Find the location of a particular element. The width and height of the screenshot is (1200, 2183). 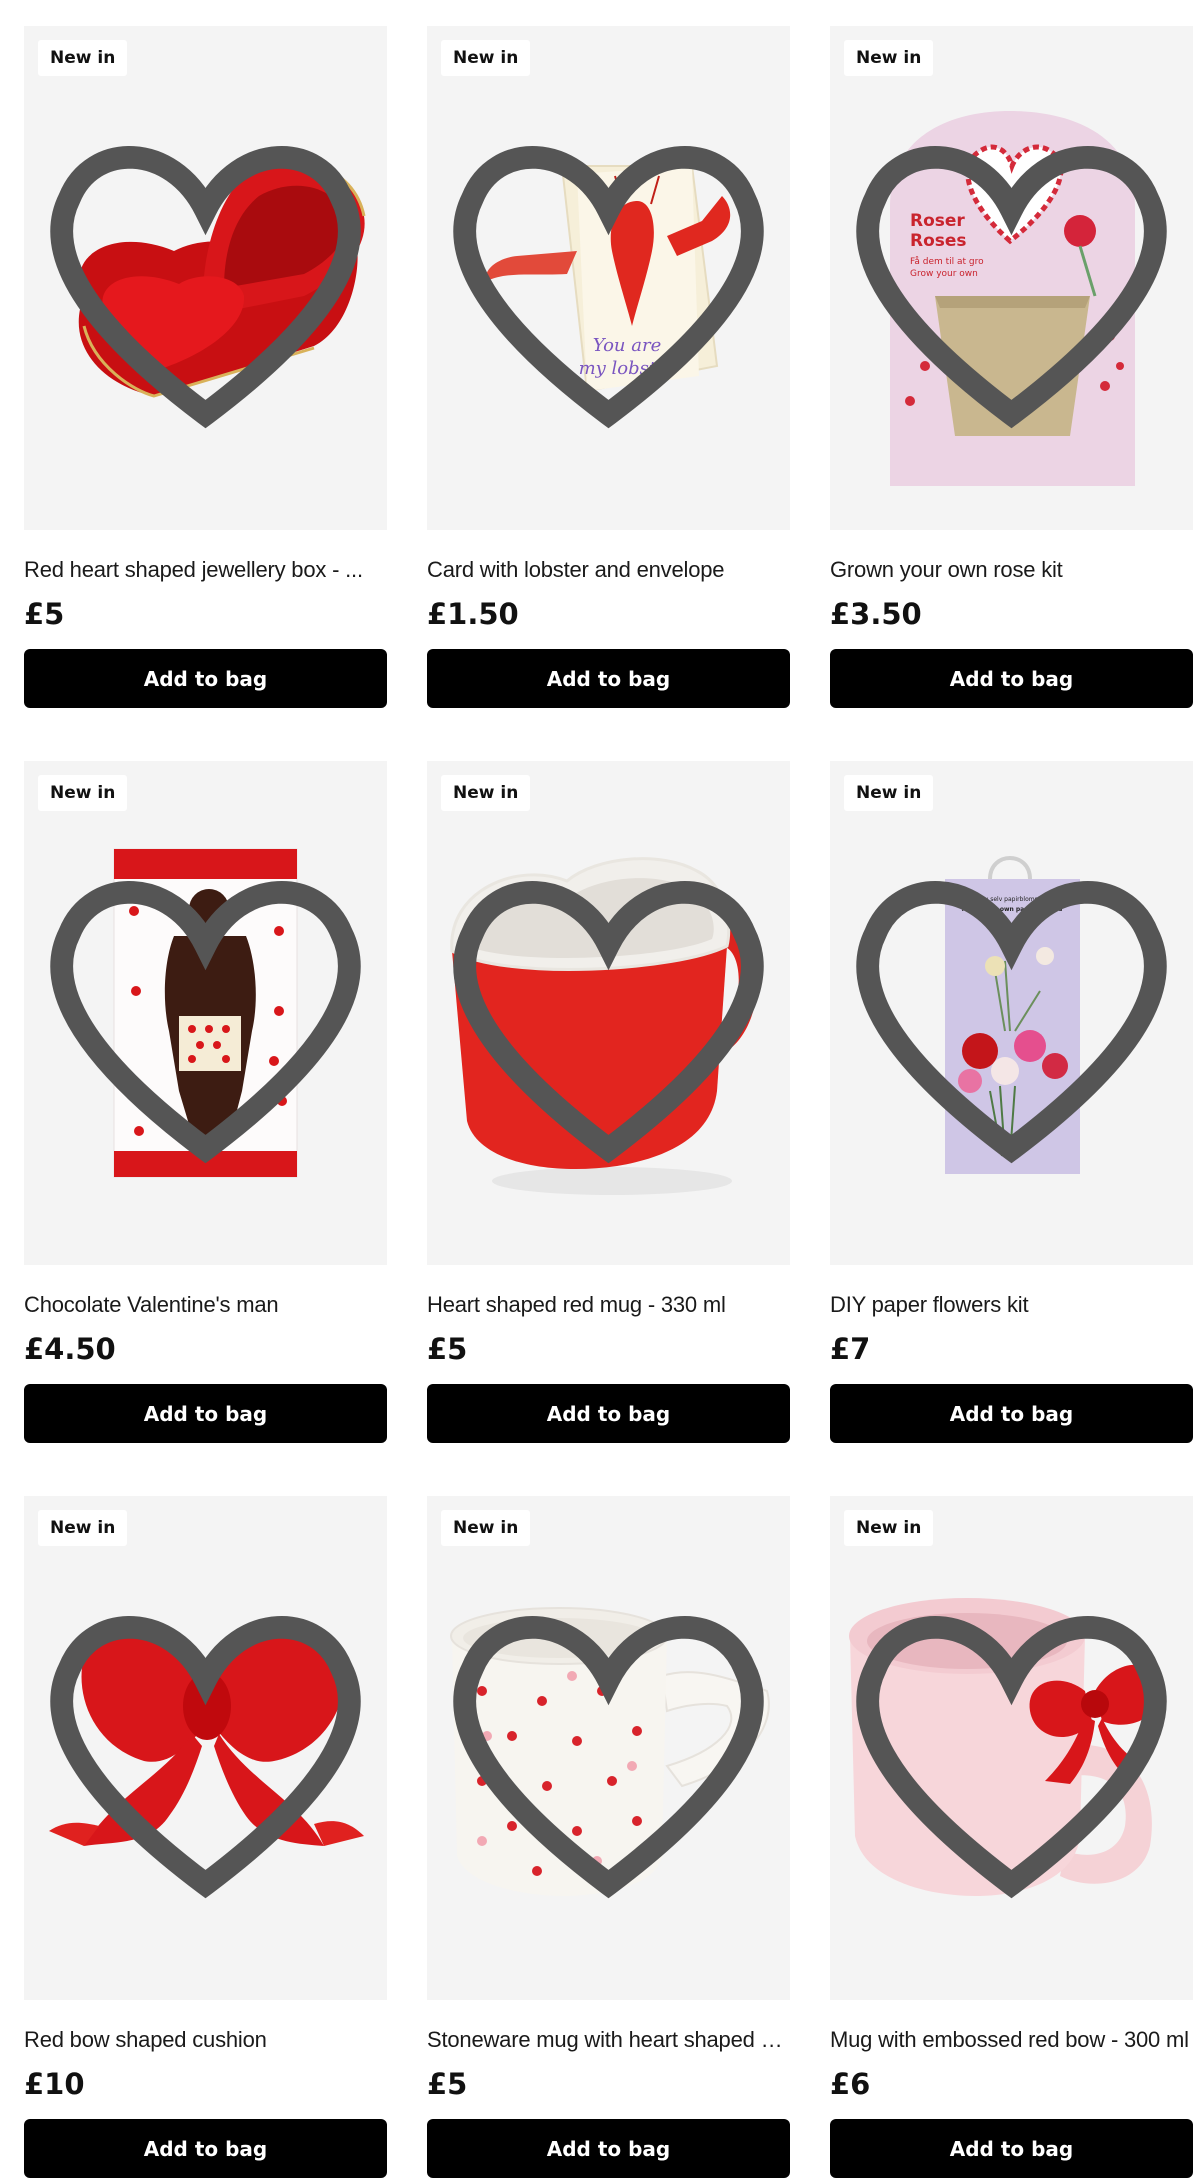

product-name: Card with lobster and envelope is located at coordinates (608, 570).